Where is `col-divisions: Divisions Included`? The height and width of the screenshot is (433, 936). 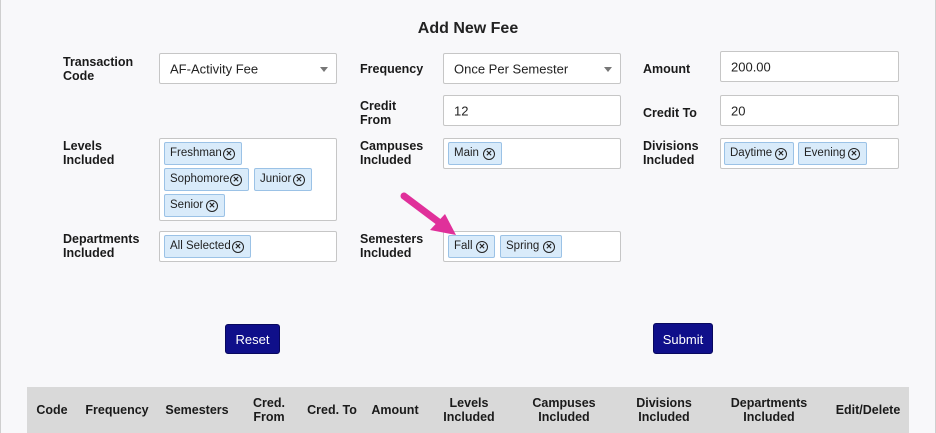
col-divisions: Divisions Included is located at coordinates (664, 410).